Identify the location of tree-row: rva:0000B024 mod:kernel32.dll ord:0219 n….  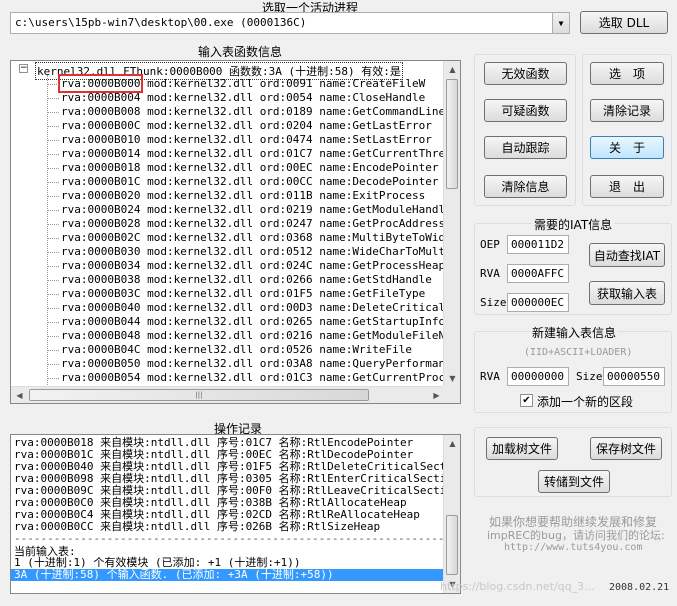
(246, 210).